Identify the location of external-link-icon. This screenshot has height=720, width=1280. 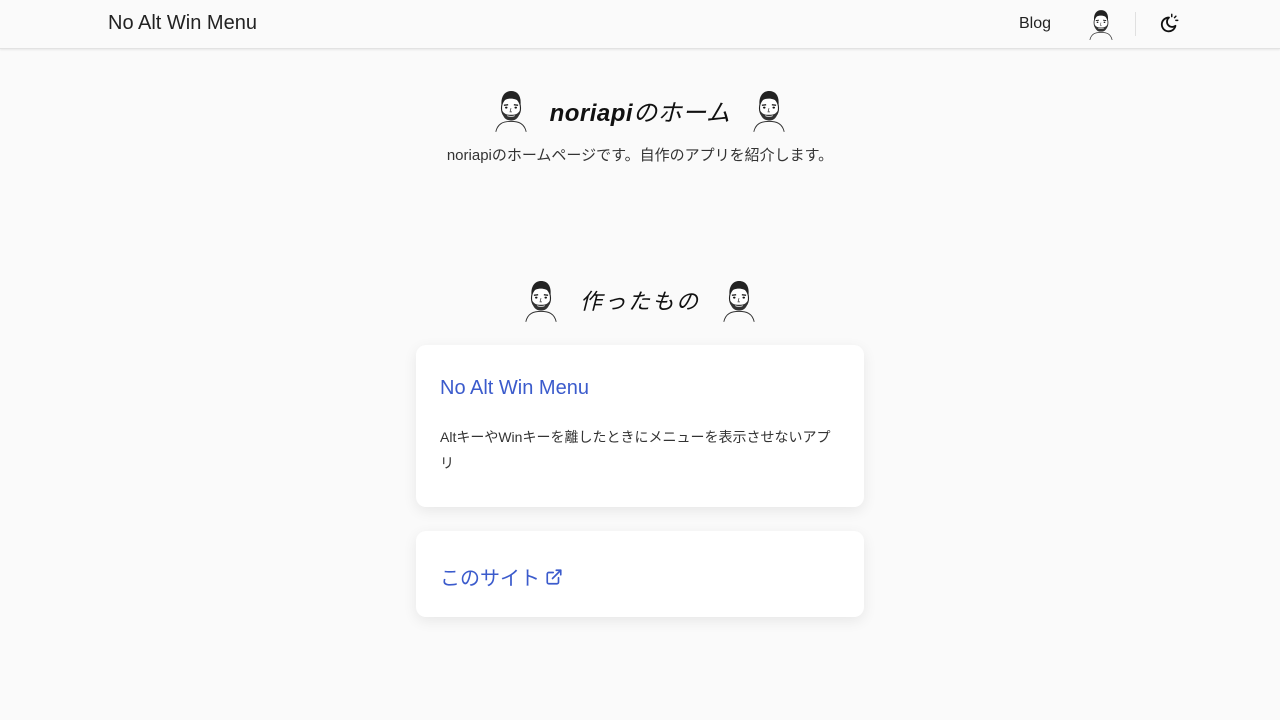
(554, 576).